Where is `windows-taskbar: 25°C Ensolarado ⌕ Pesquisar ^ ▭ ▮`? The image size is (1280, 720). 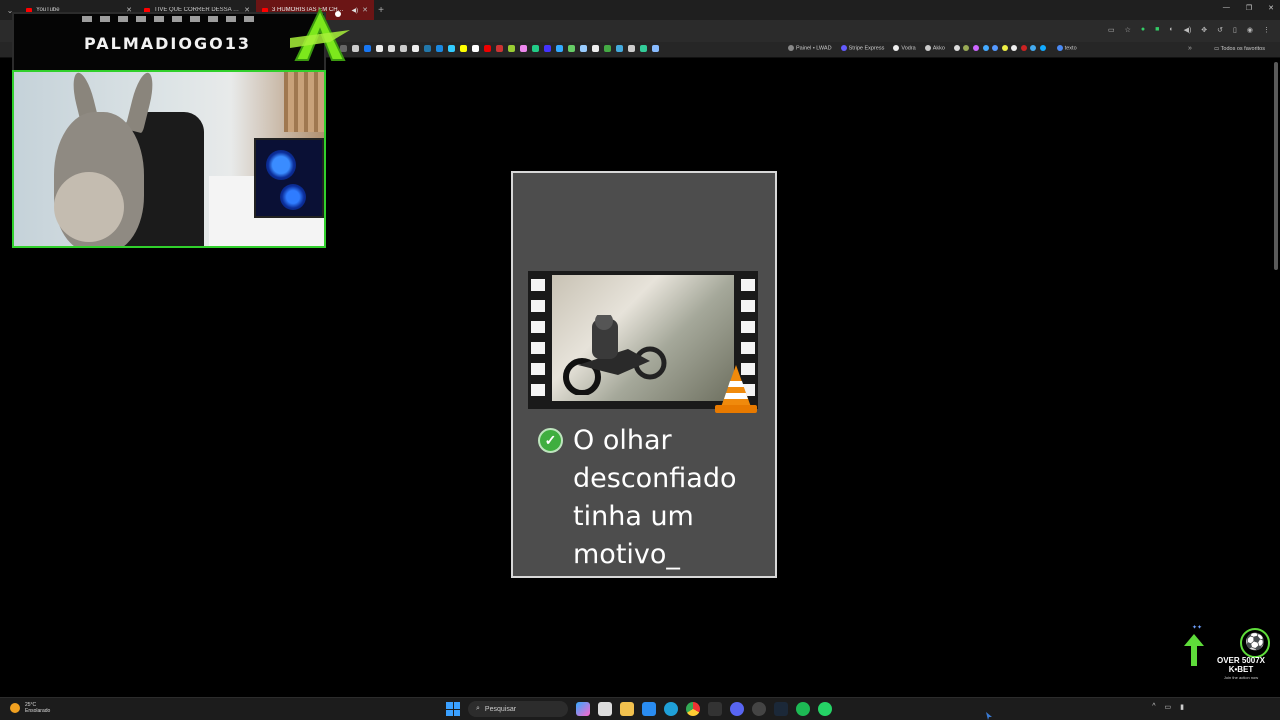 windows-taskbar: 25°C Ensolarado ⌕ Pesquisar ^ ▭ ▮ is located at coordinates (640, 708).